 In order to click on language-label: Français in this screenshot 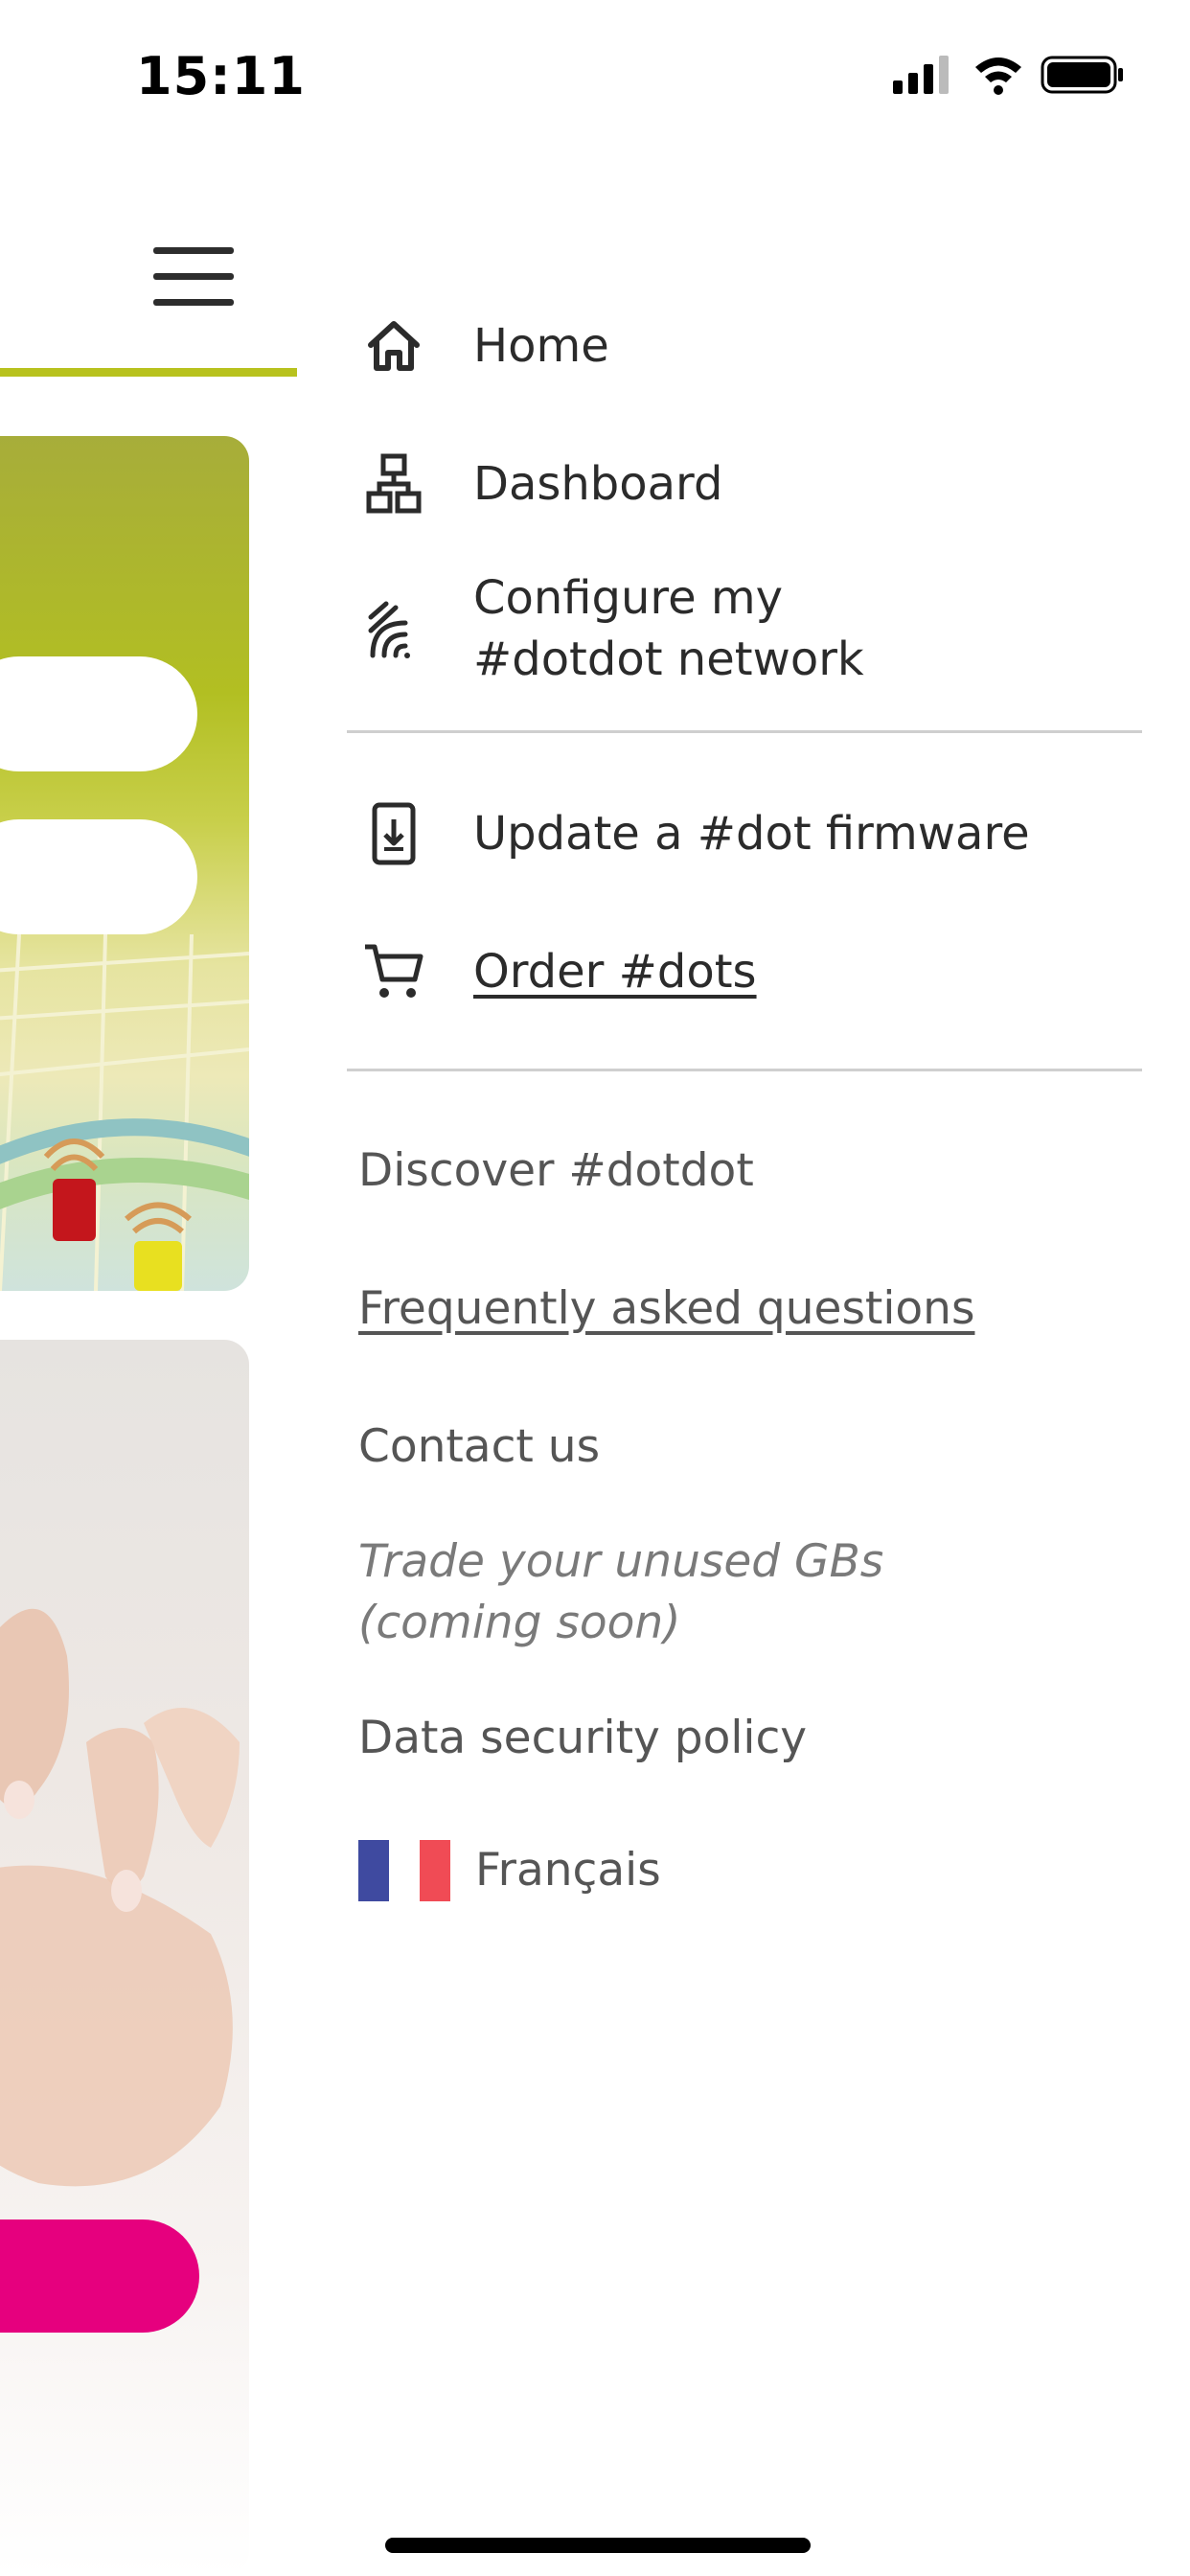, I will do `click(568, 1870)`.